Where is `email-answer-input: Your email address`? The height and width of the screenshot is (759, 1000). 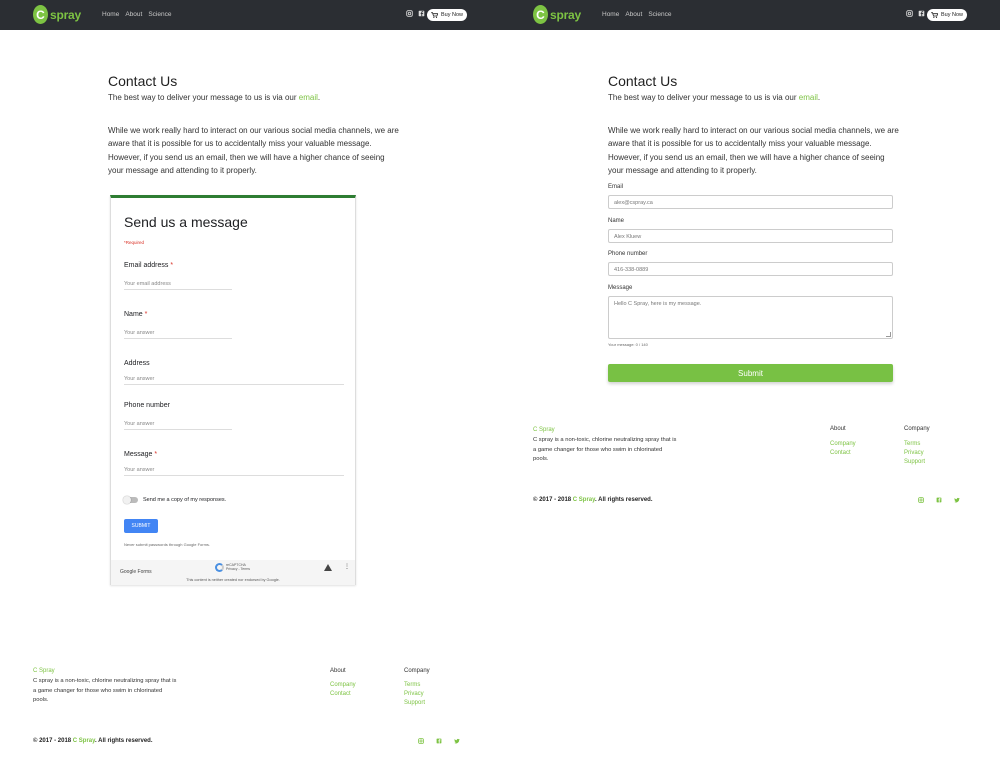
email-answer-input: Your email address is located at coordinates (178, 285).